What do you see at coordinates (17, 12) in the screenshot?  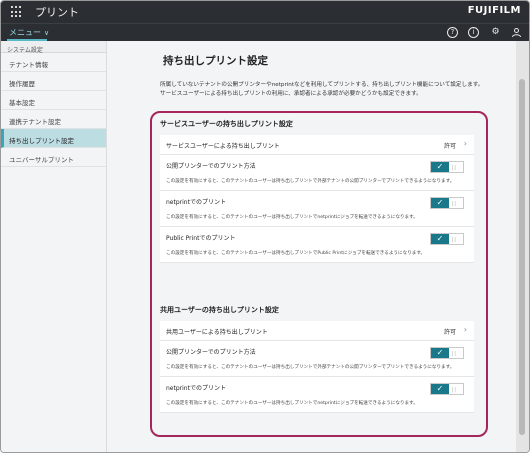 I see `app-grid-icon` at bounding box center [17, 12].